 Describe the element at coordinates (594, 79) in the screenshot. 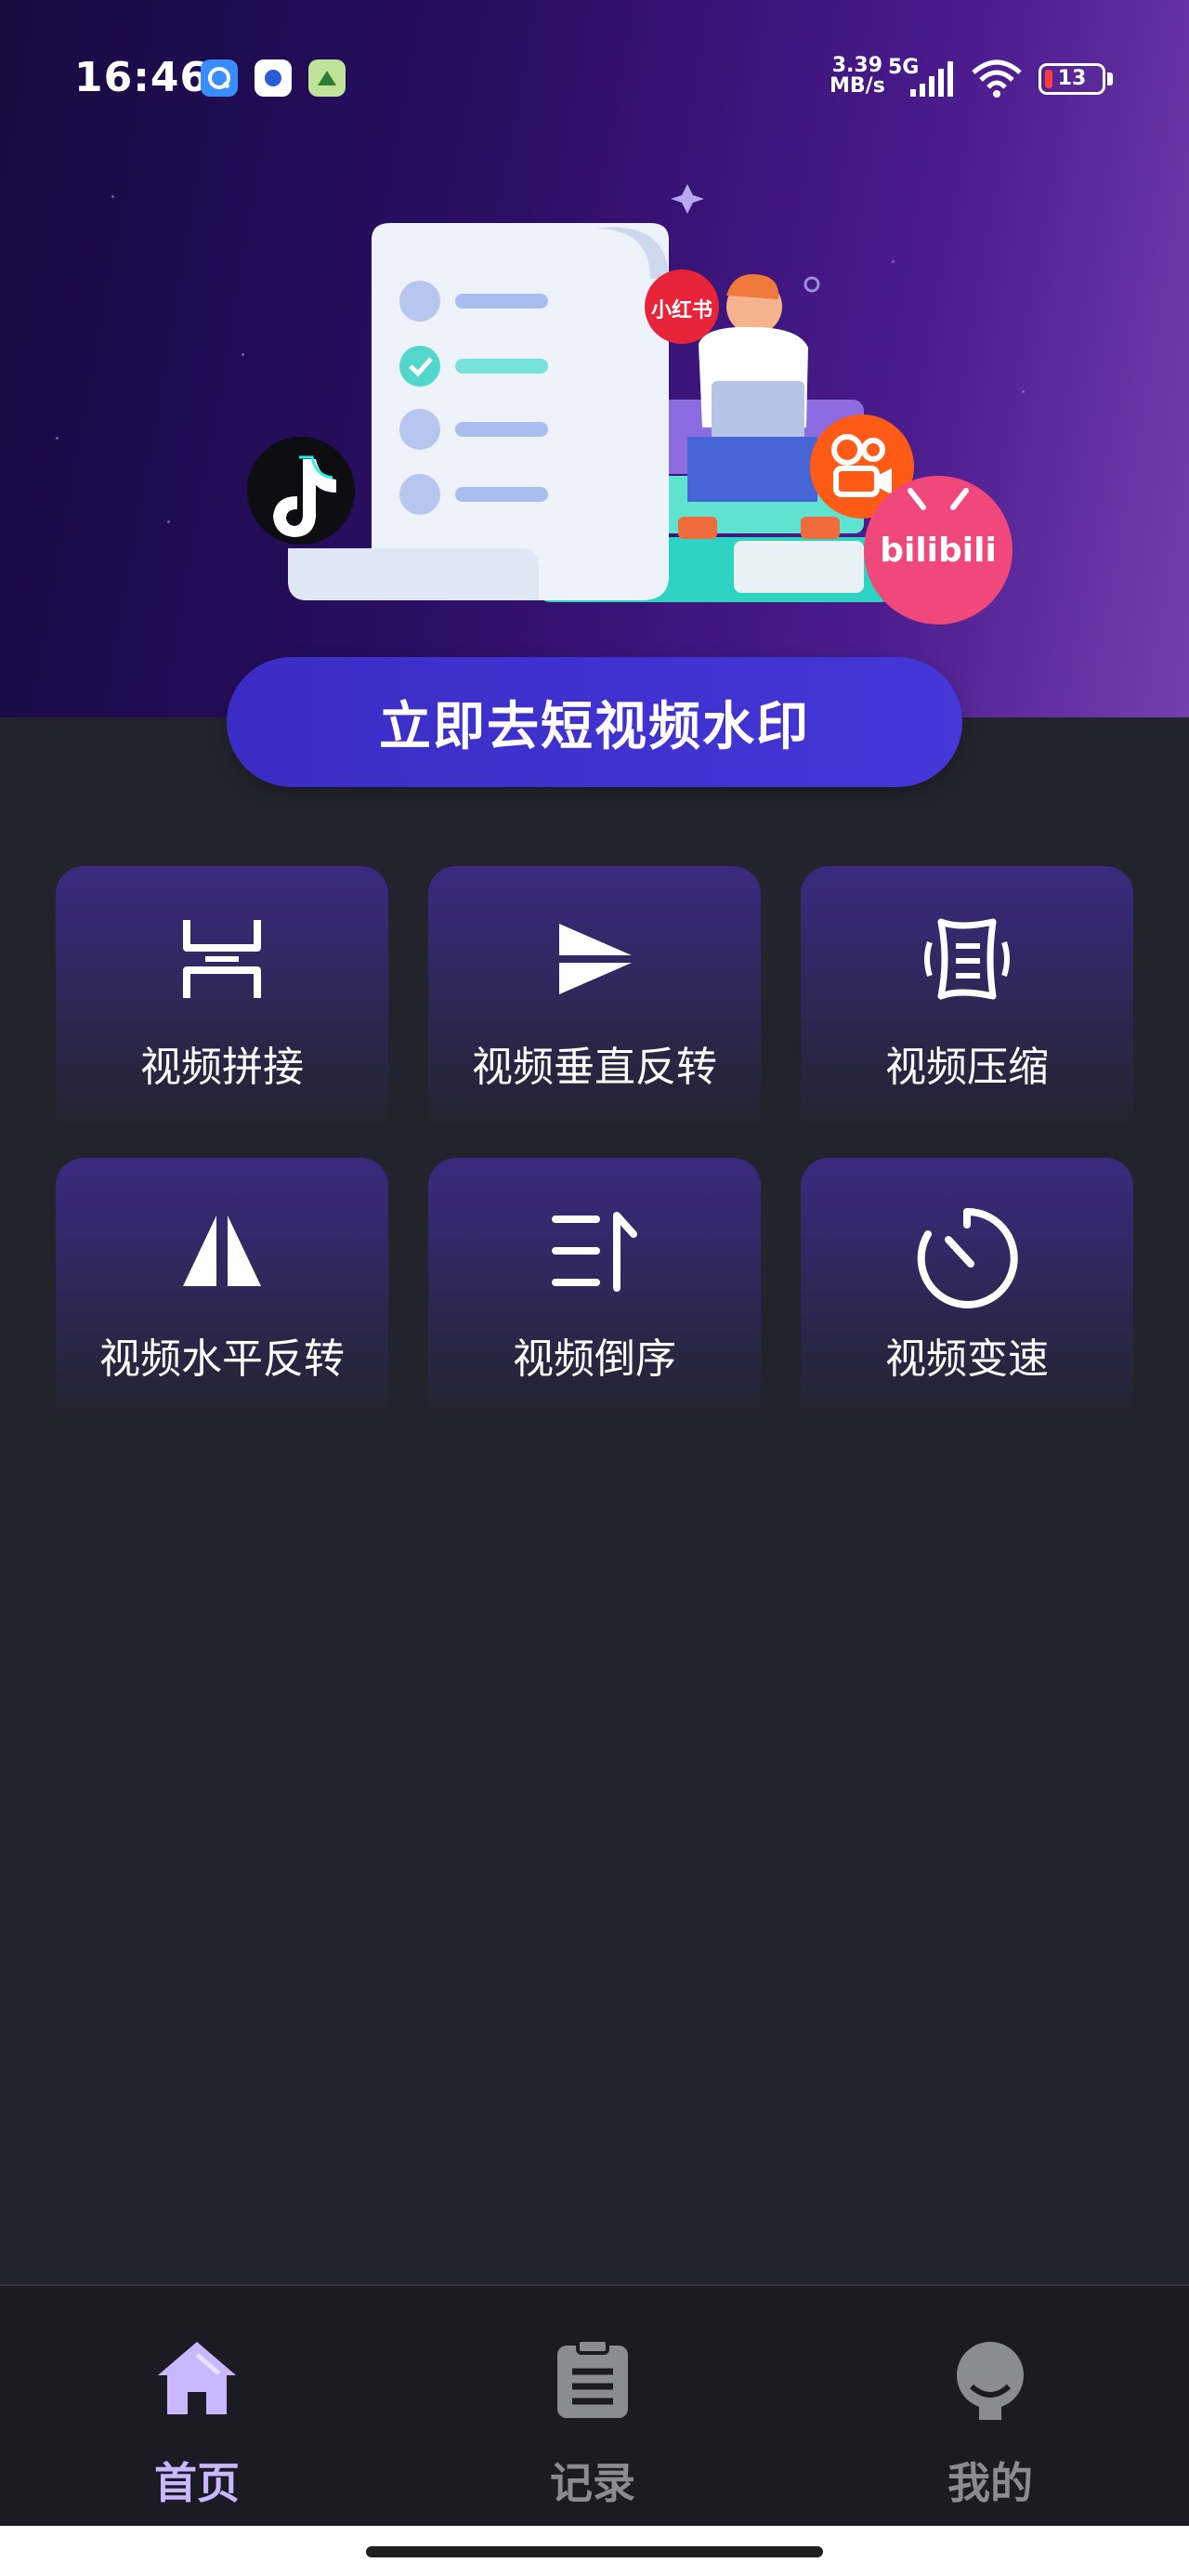

I see `status-bar: 16:46 3.39 MB/s 5G 13` at that location.